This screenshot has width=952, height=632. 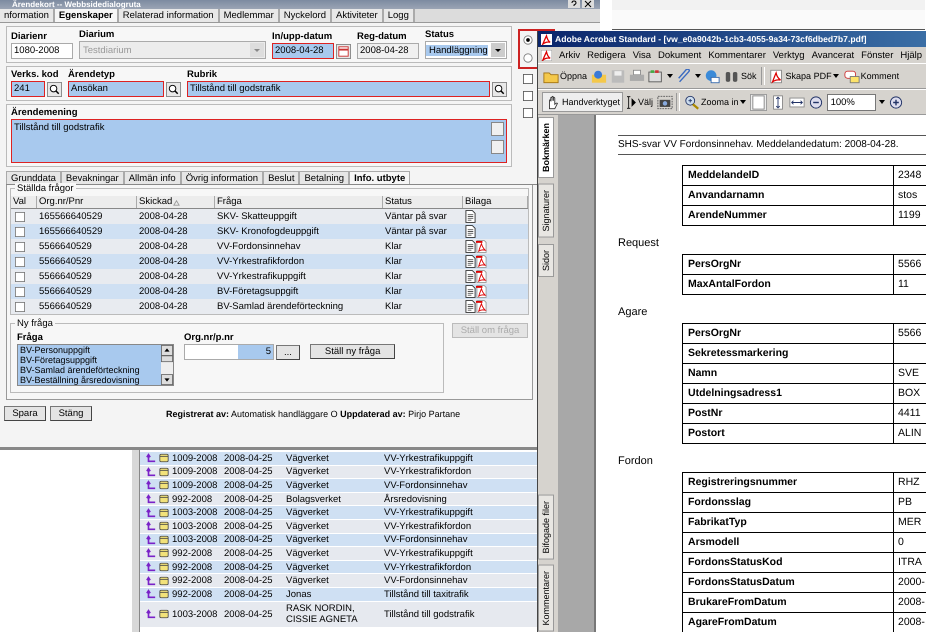 I want to click on paperclip-icon, so click(x=684, y=76).